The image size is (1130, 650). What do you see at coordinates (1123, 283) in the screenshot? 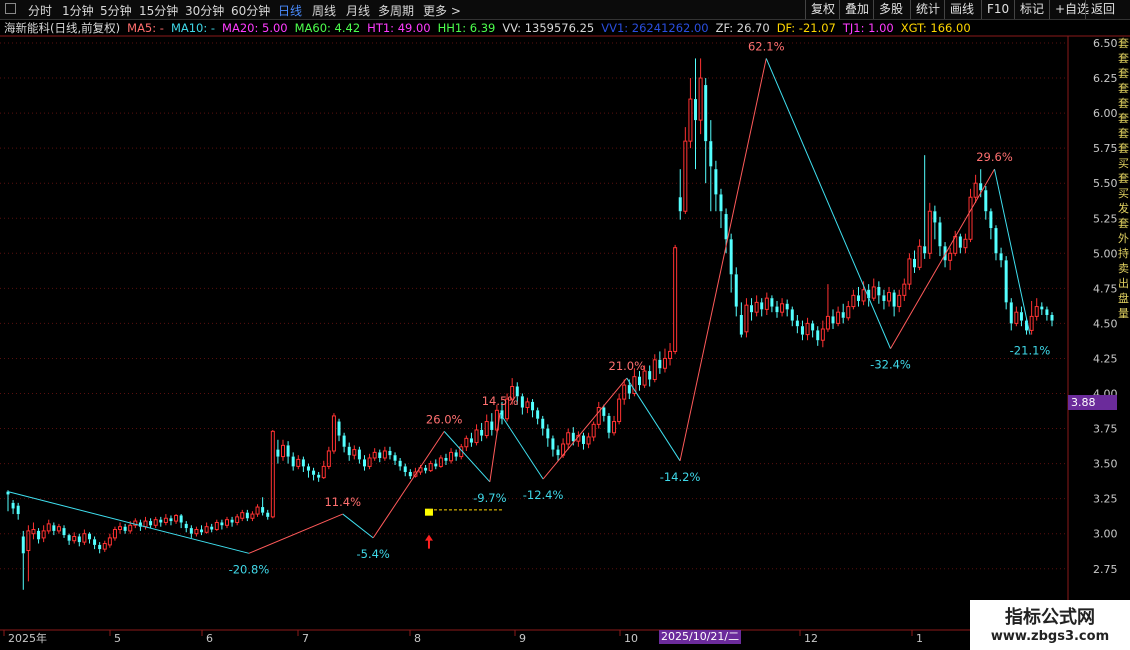
I see `signal-char-16: 出` at bounding box center [1123, 283].